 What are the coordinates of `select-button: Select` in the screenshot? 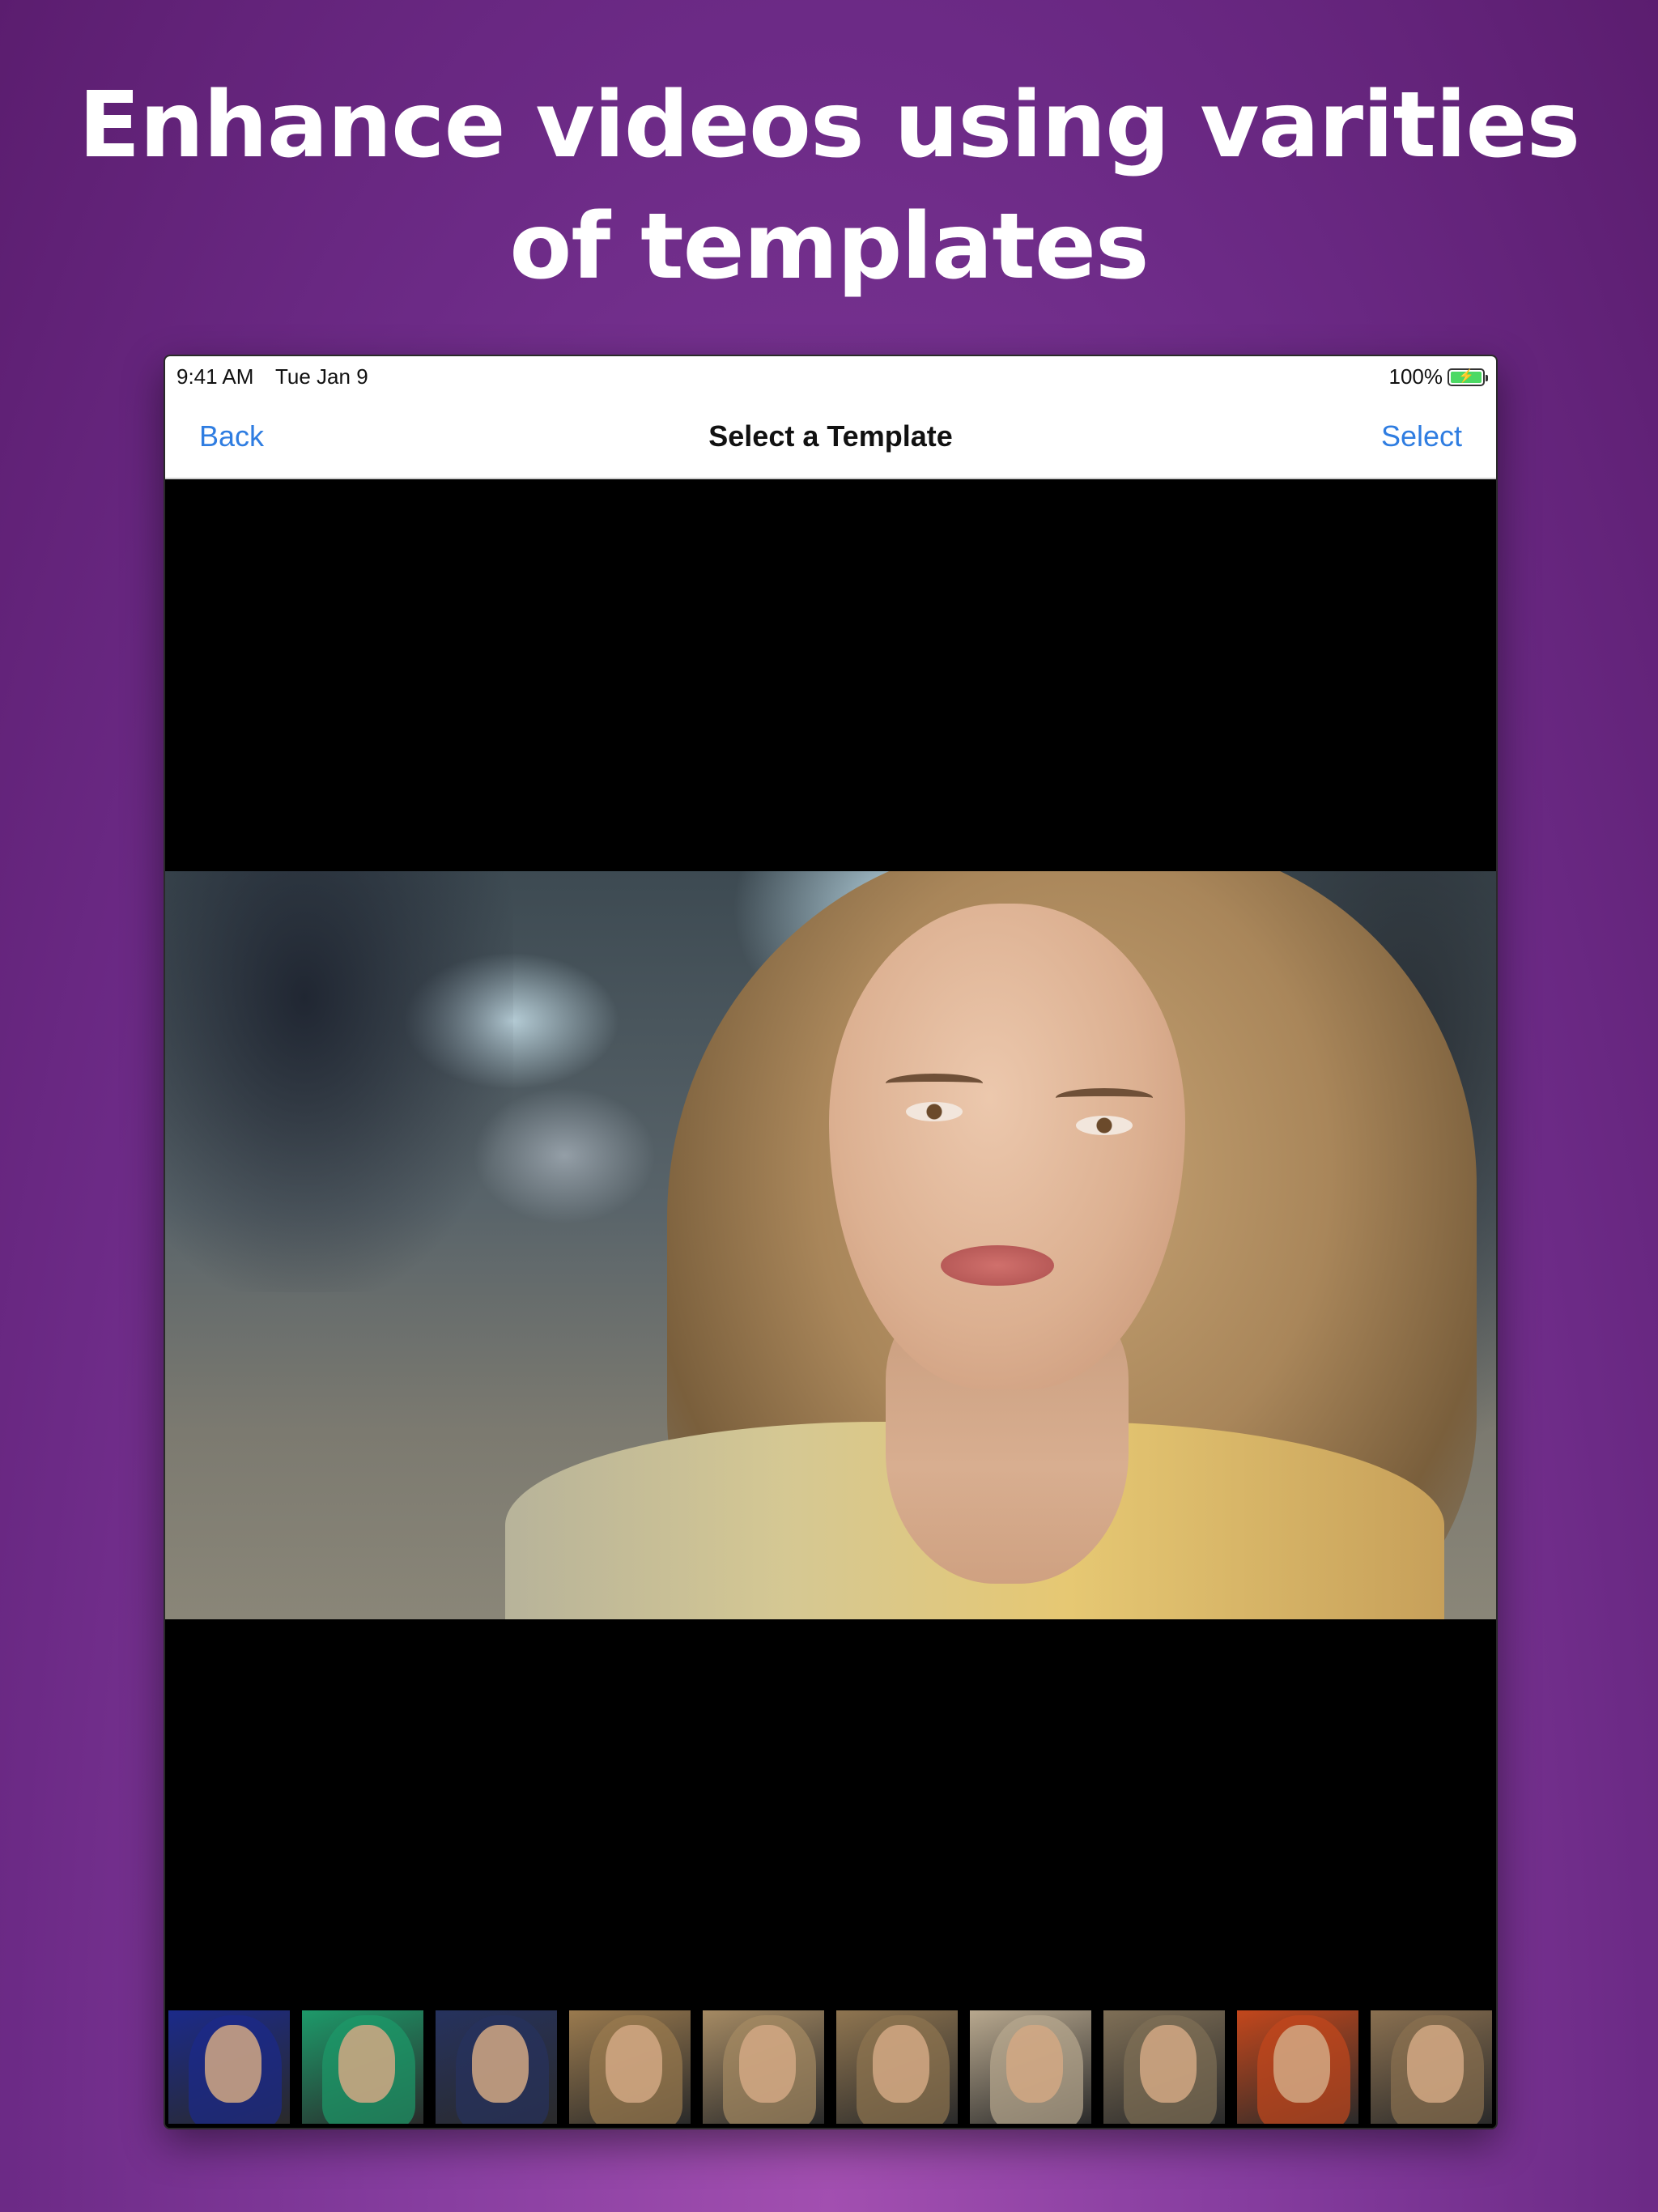 It's located at (1421, 436).